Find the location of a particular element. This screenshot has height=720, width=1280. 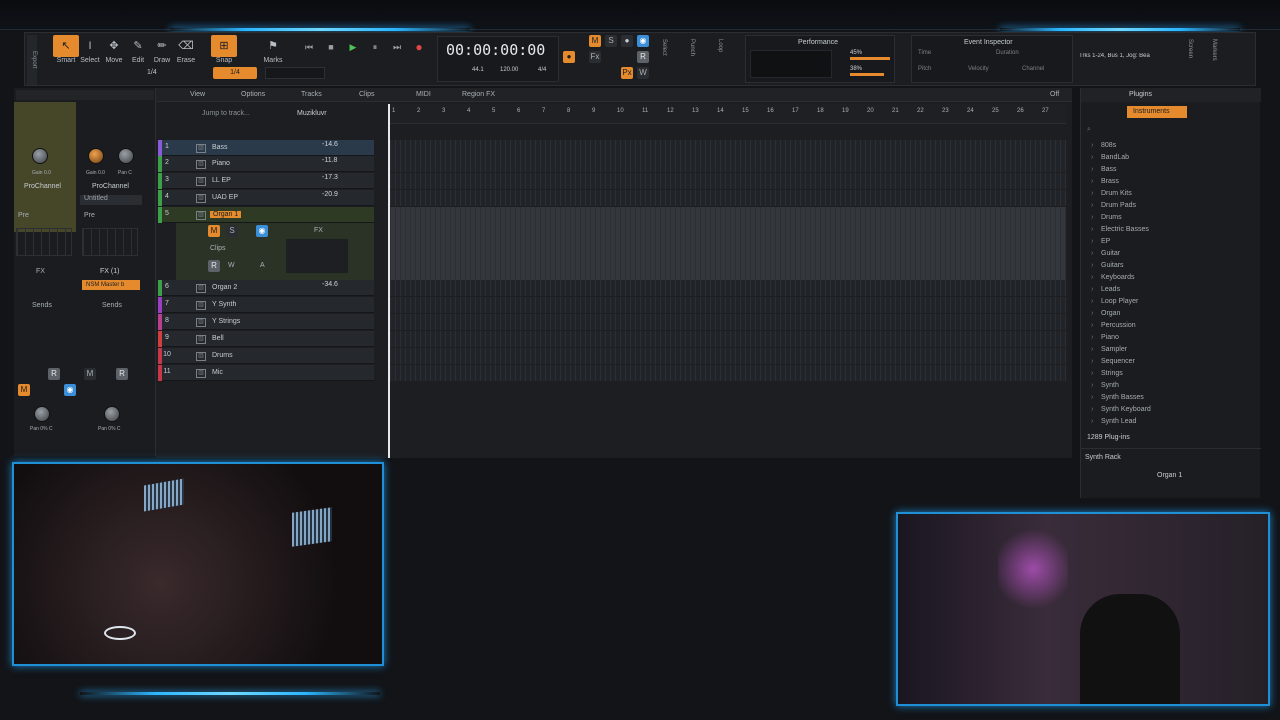

draw-tool-button: ✏ Draw is located at coordinates (162, 60).